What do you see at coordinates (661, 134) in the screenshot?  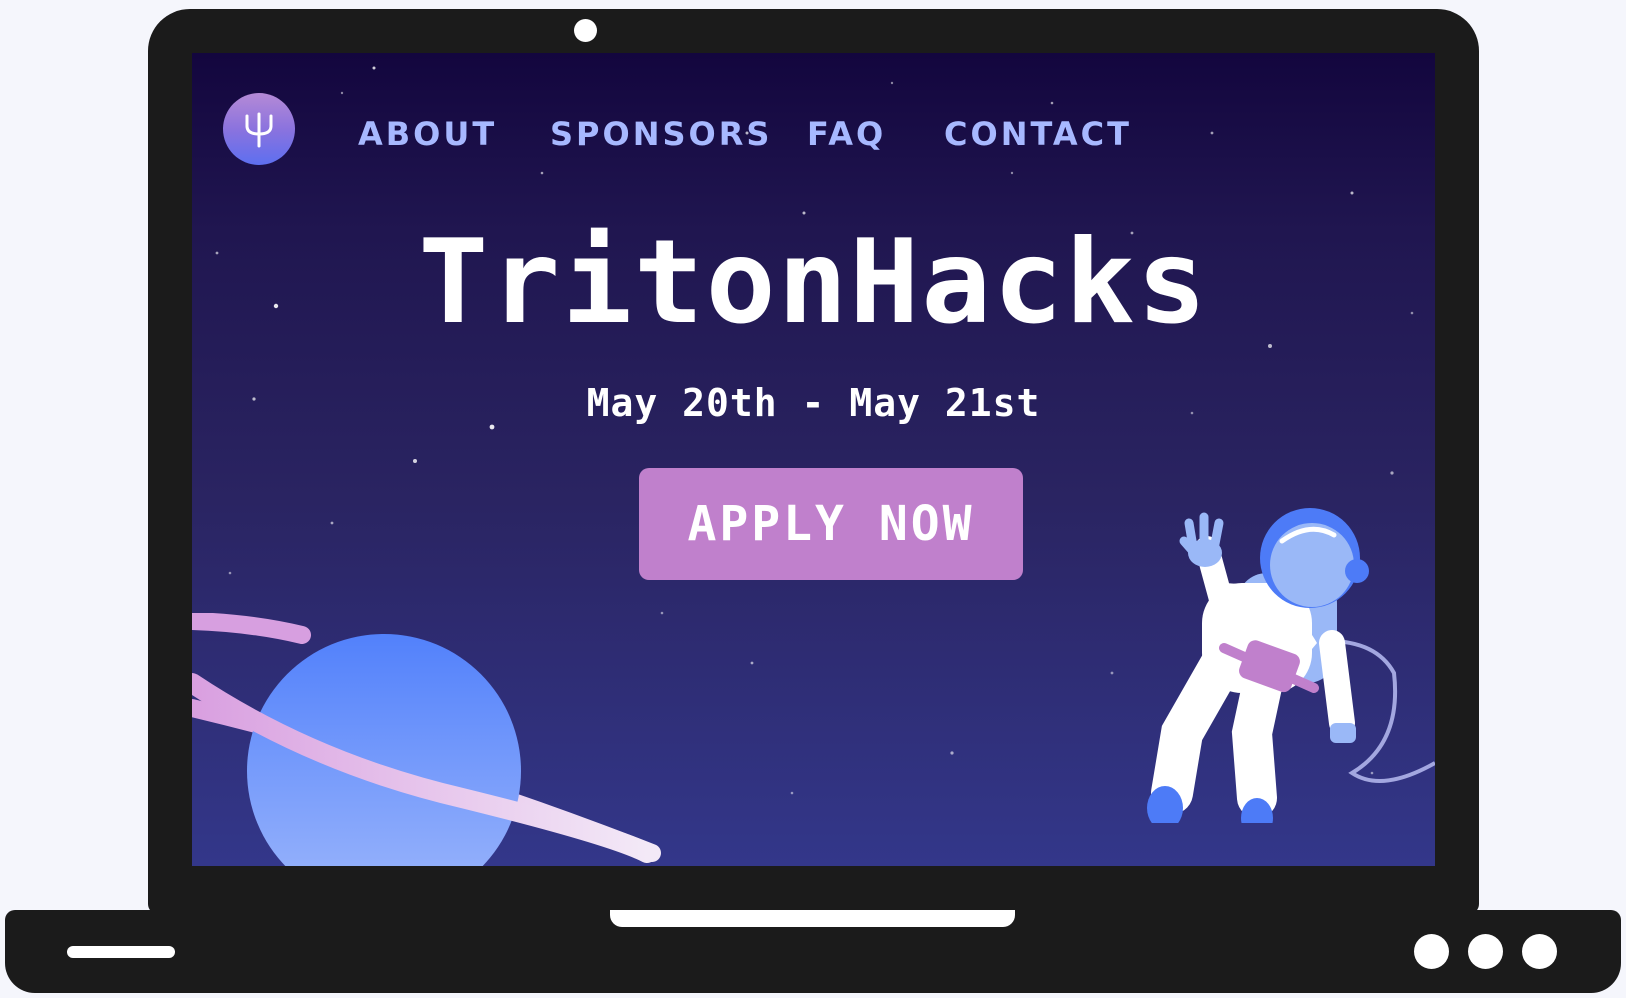 I see `nav-sponsors: SPONSORS` at bounding box center [661, 134].